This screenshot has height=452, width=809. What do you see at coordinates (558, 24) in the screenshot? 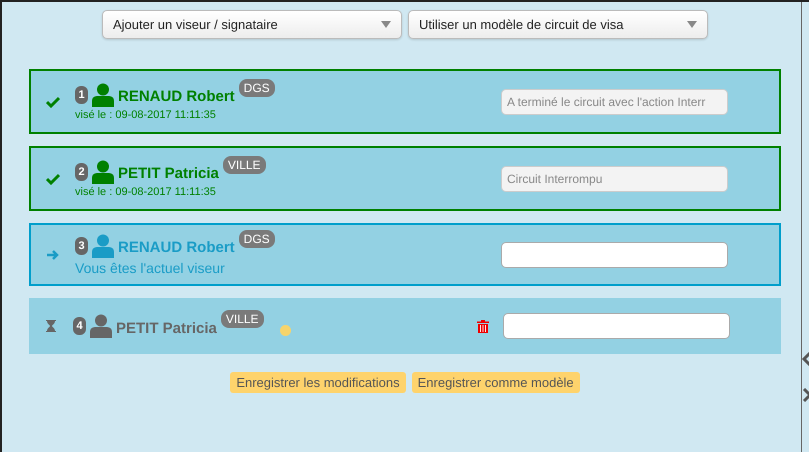
I see `dropdown: Utiliser un modèle de circuit de visa` at bounding box center [558, 24].